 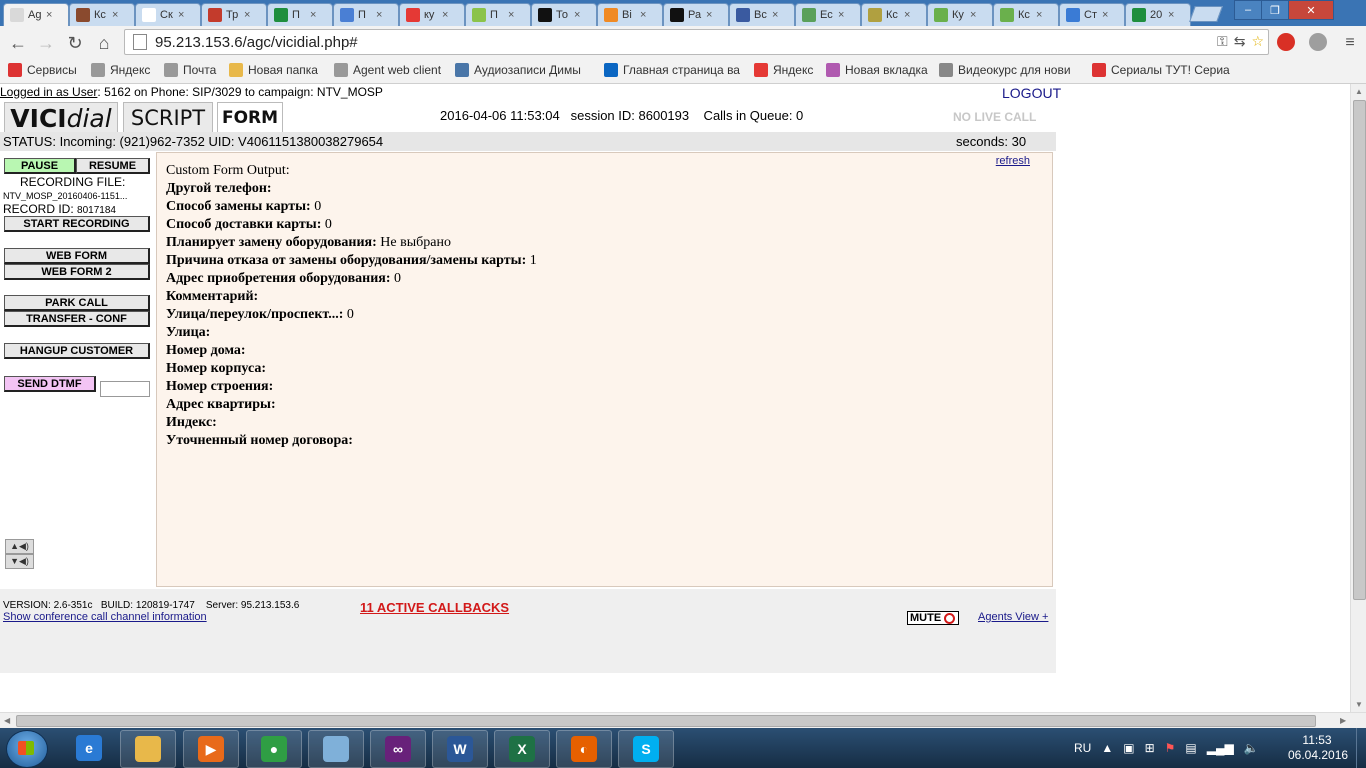 What do you see at coordinates (27, 749) in the screenshot?
I see `start-button` at bounding box center [27, 749].